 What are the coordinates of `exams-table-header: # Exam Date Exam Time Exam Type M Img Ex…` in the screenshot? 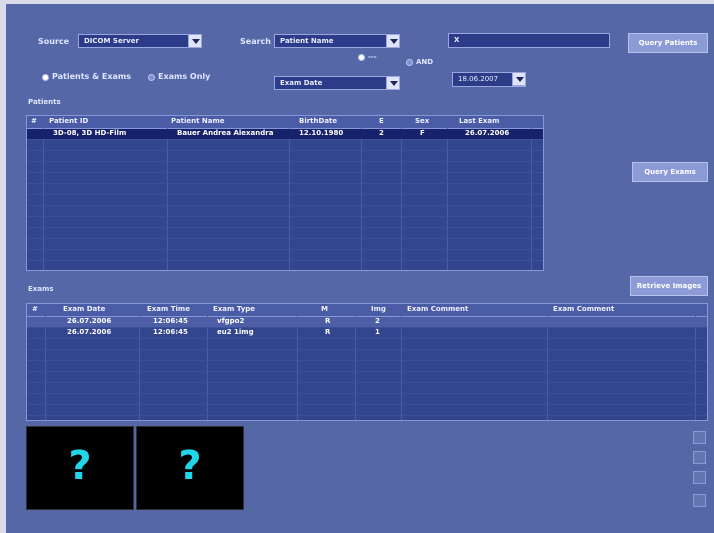 It's located at (367, 310).